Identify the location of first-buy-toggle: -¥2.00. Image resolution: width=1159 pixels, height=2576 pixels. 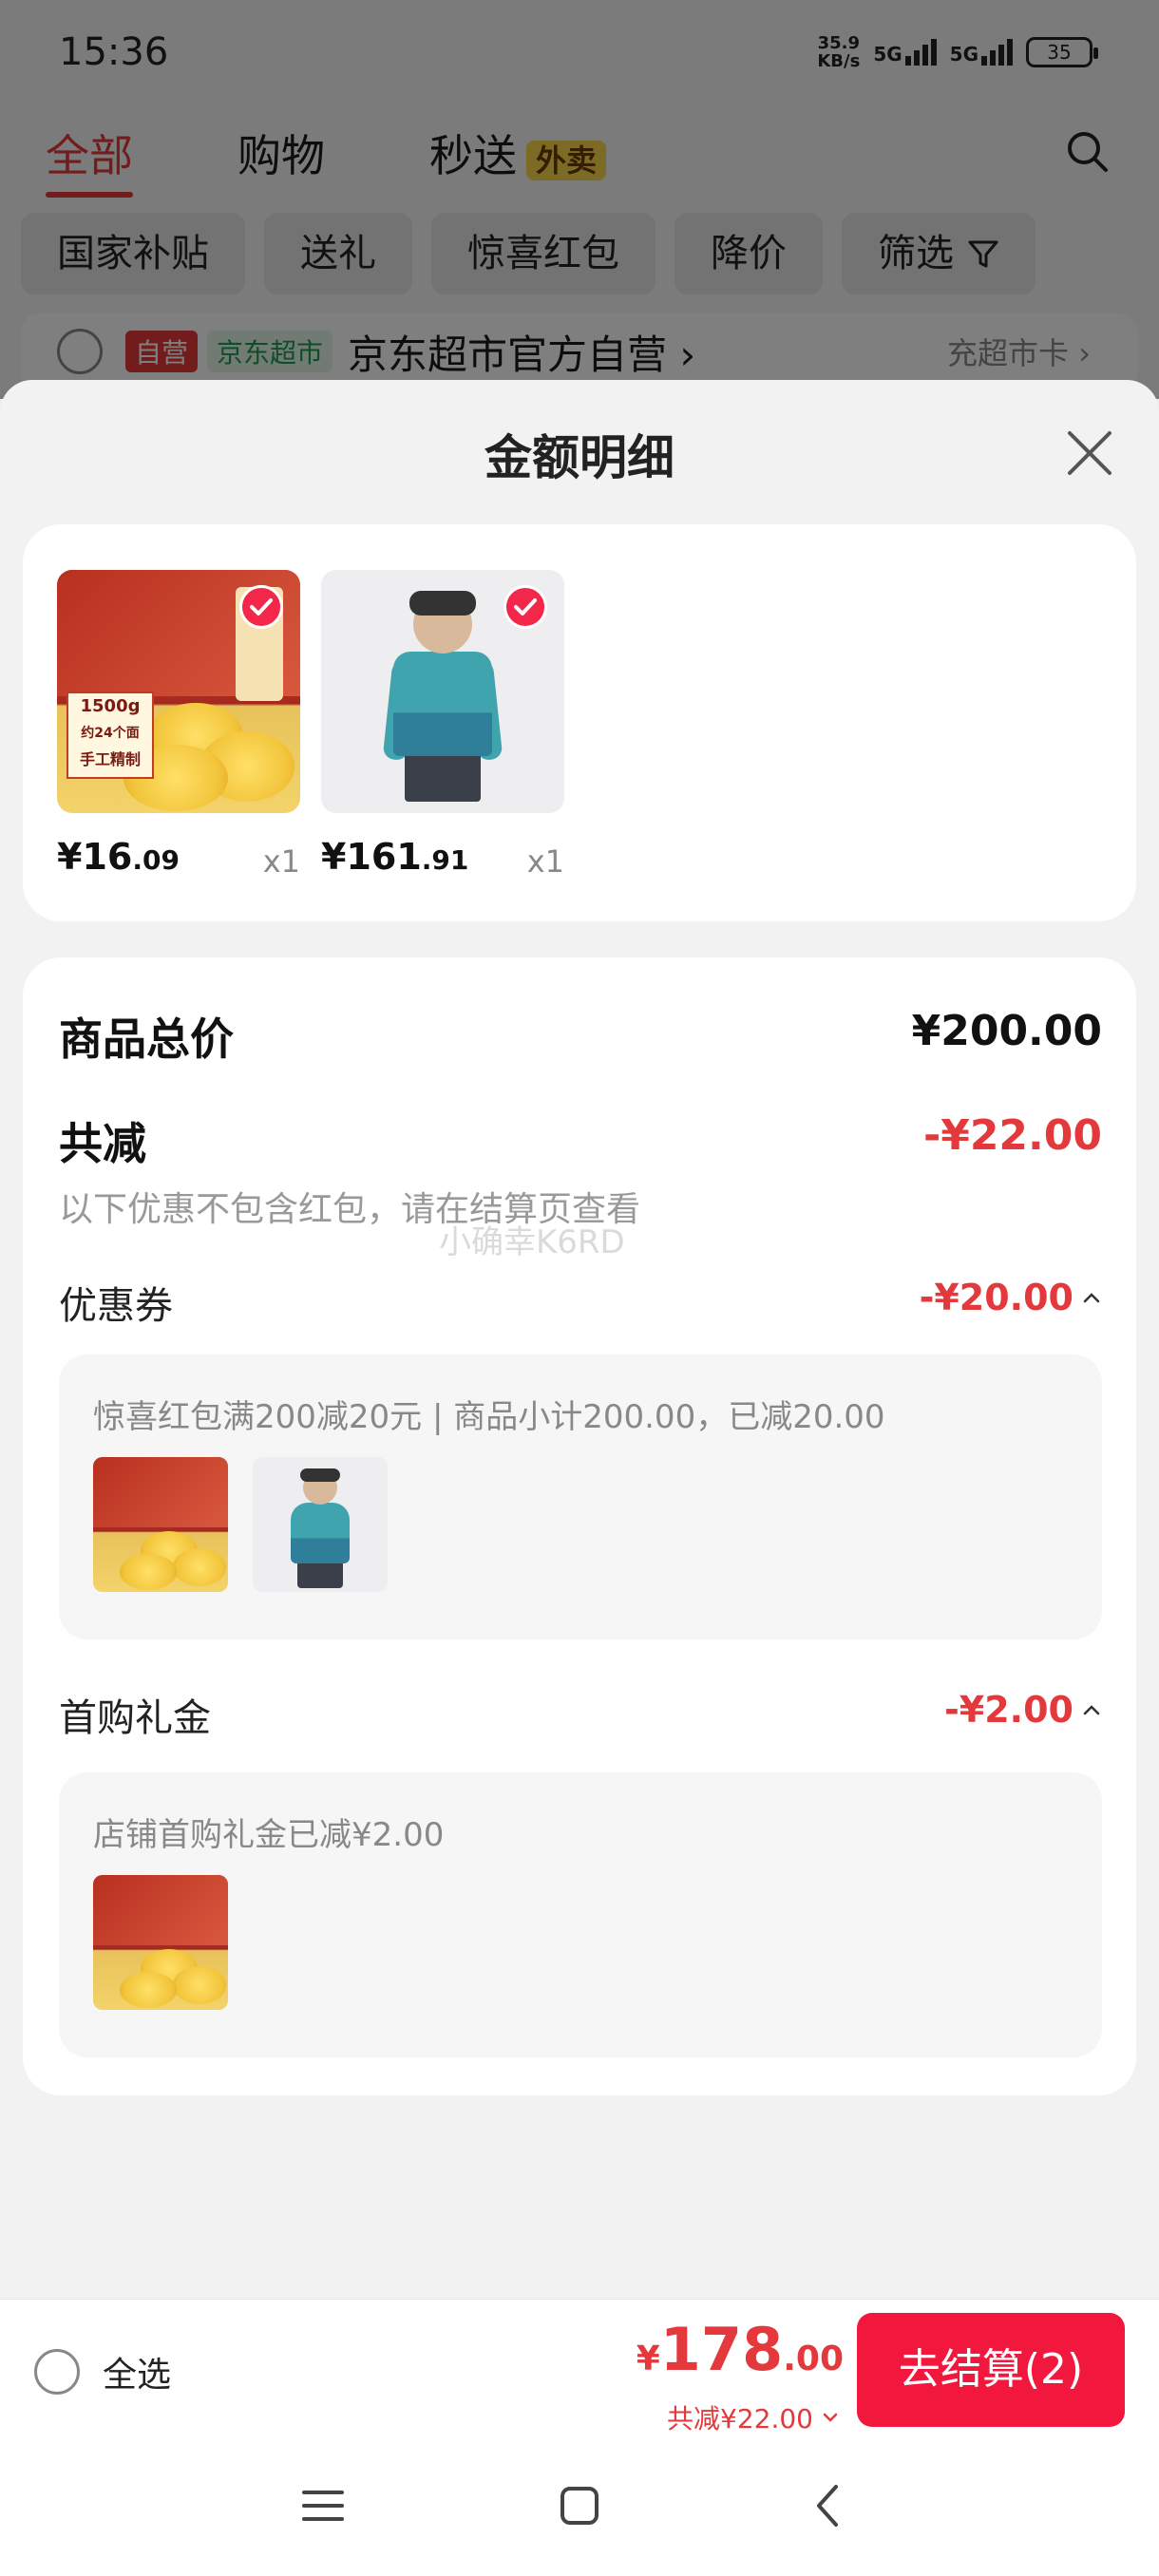
(1023, 1710).